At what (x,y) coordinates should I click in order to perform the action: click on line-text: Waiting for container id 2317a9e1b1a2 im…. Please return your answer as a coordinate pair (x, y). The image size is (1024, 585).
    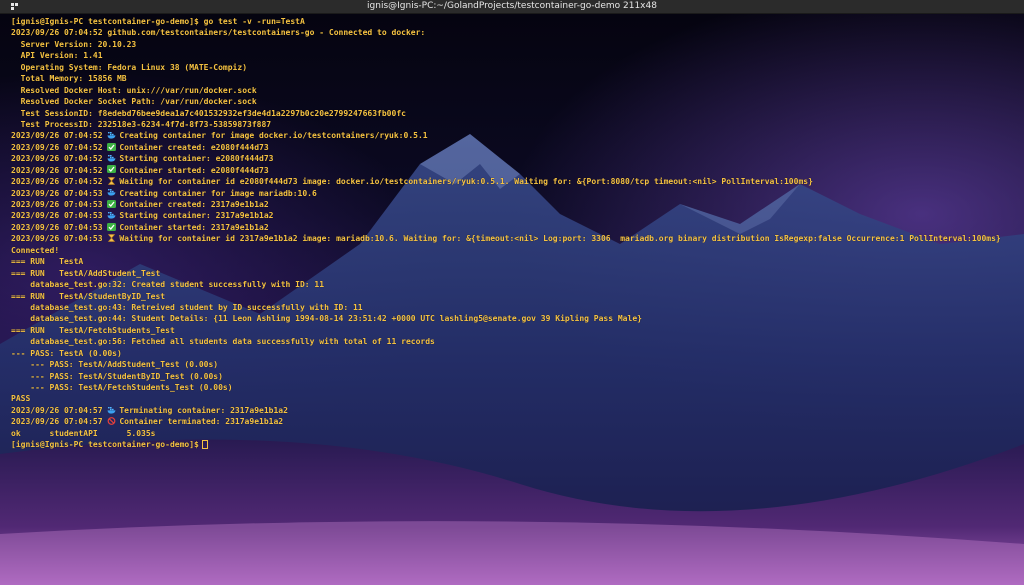
    Looking at the image, I should click on (560, 239).